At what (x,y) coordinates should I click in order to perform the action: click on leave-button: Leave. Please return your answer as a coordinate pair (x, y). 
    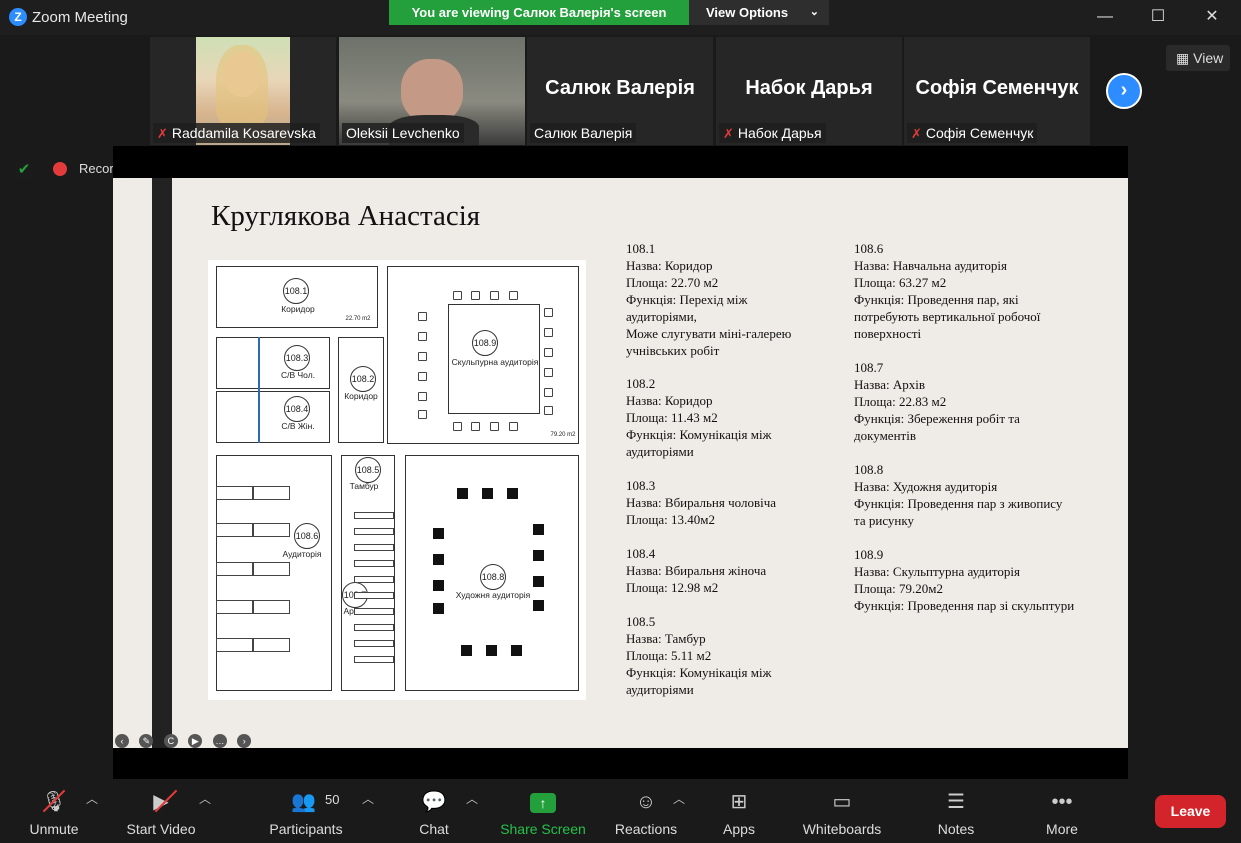
    Looking at the image, I should click on (1190, 811).